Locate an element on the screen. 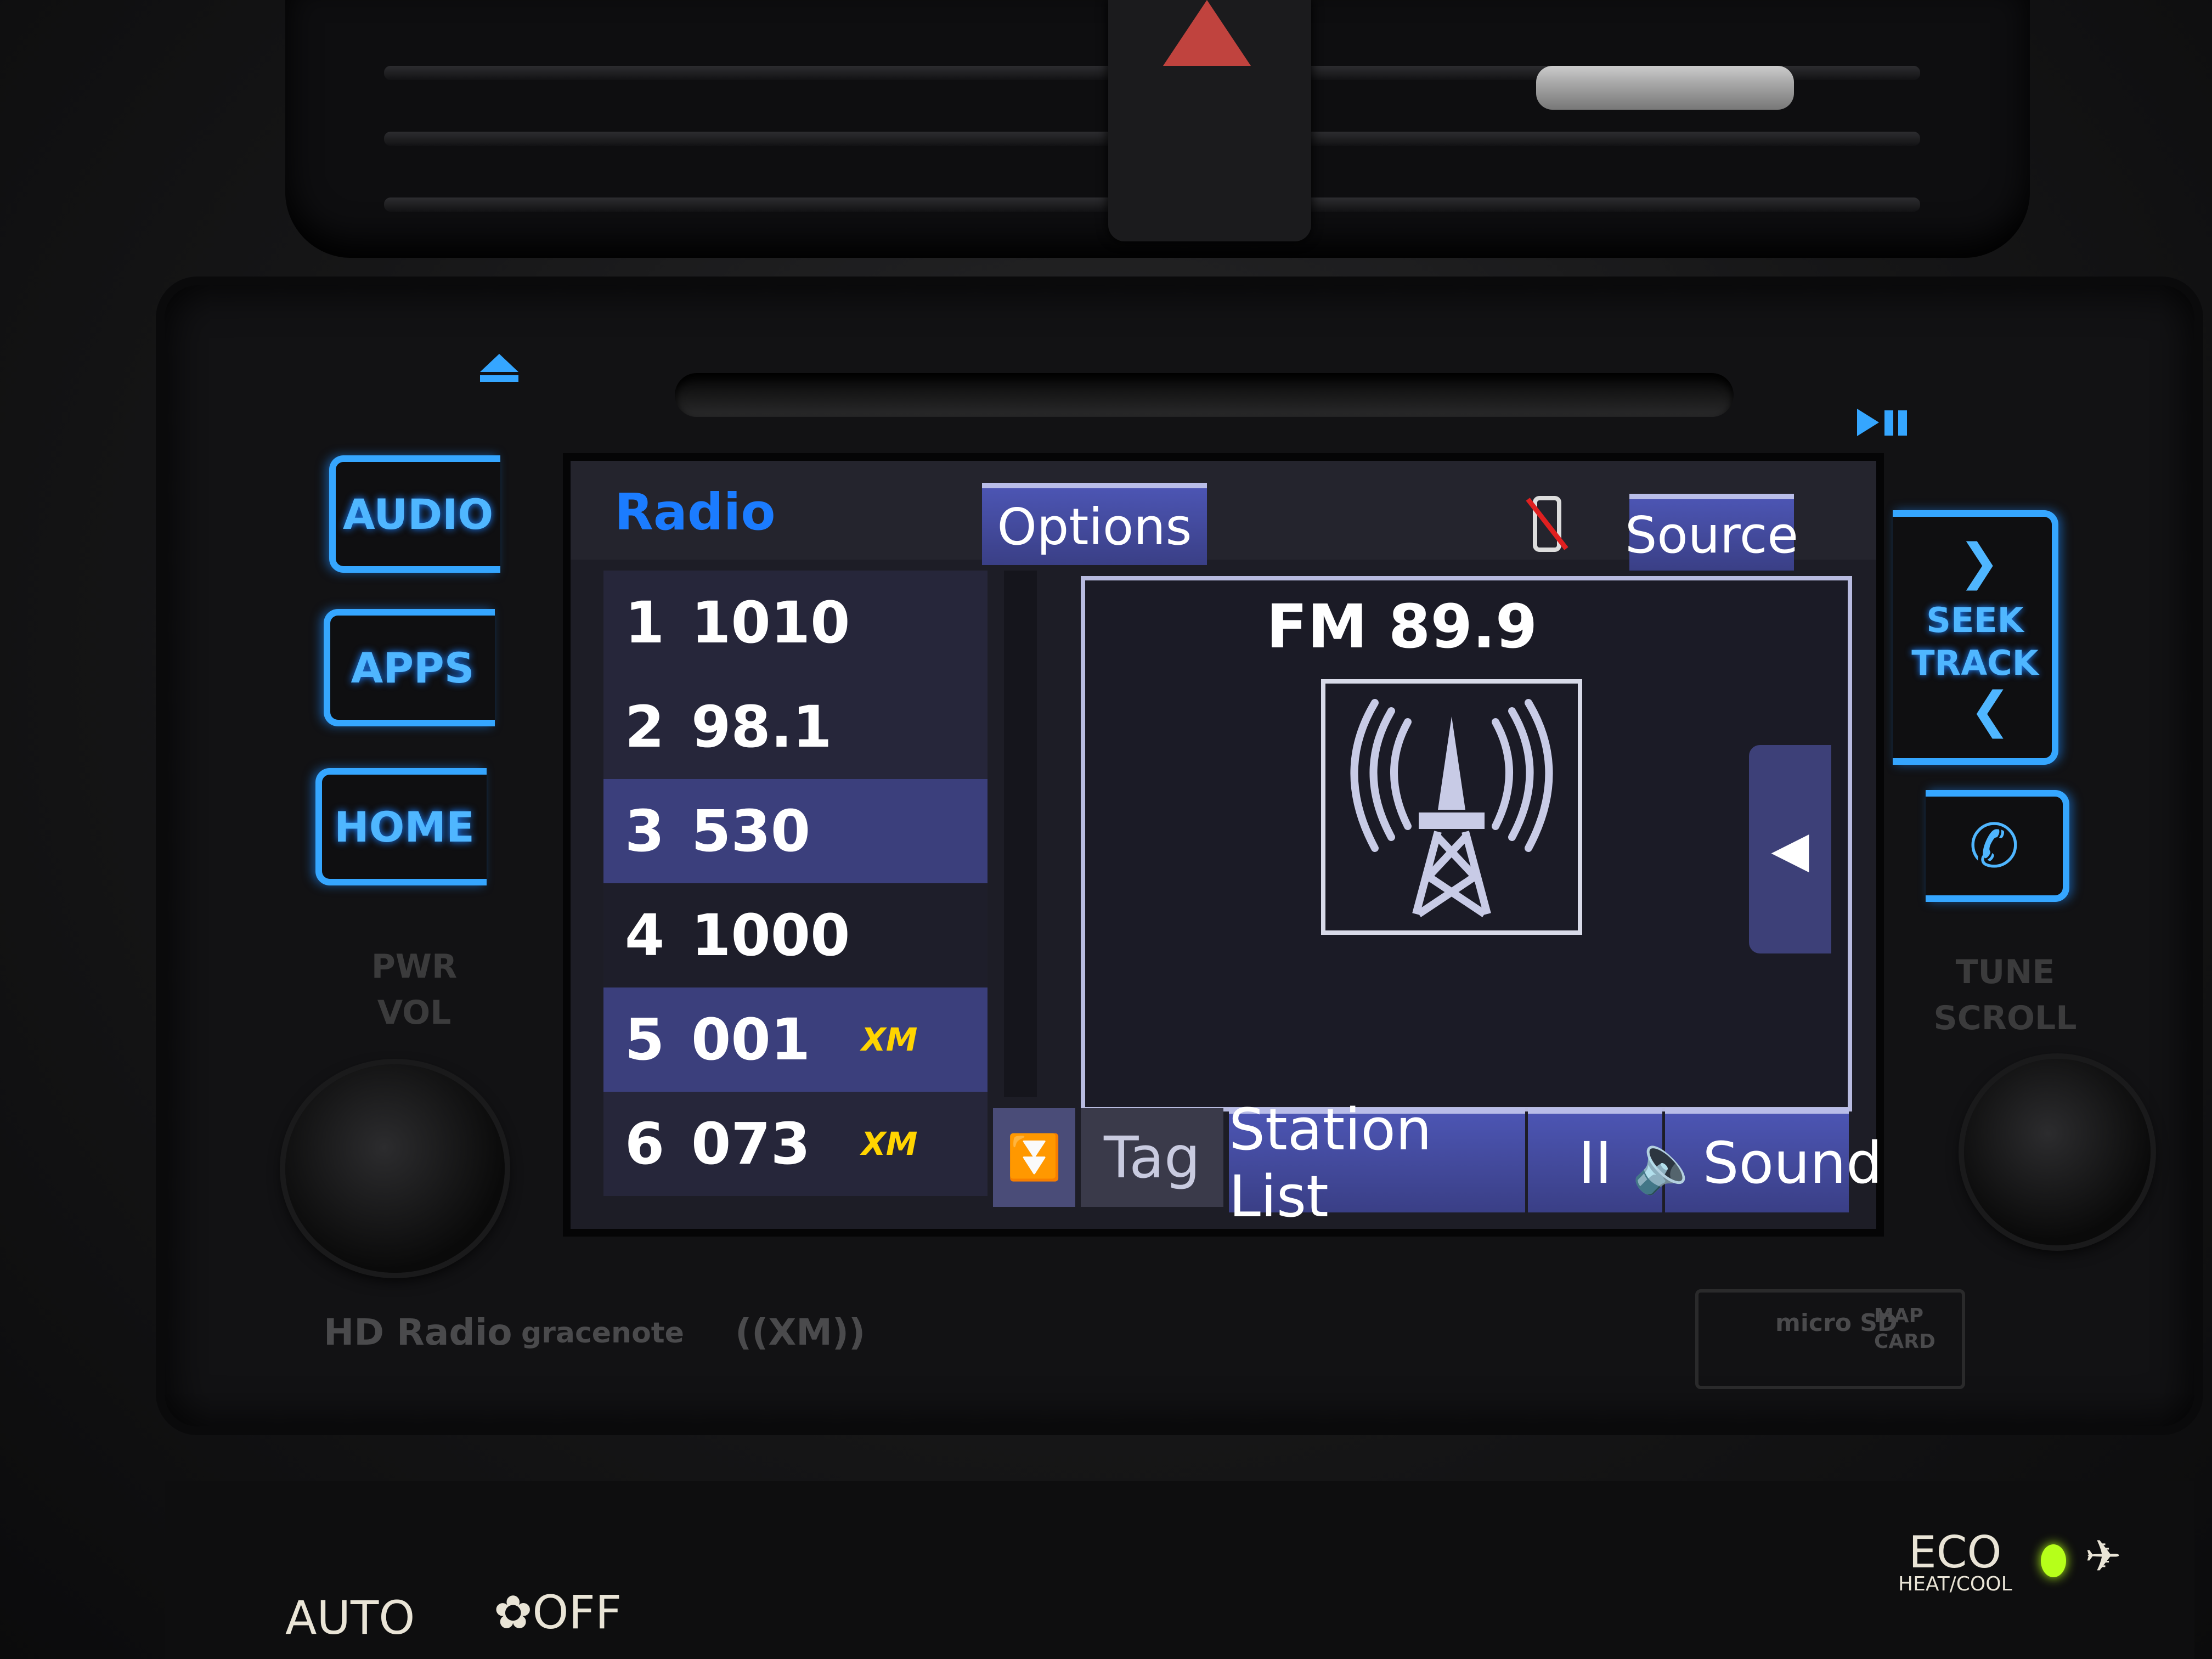 The width and height of the screenshot is (2212, 1659). caret-left-icon: ◀ is located at coordinates (1790, 849).